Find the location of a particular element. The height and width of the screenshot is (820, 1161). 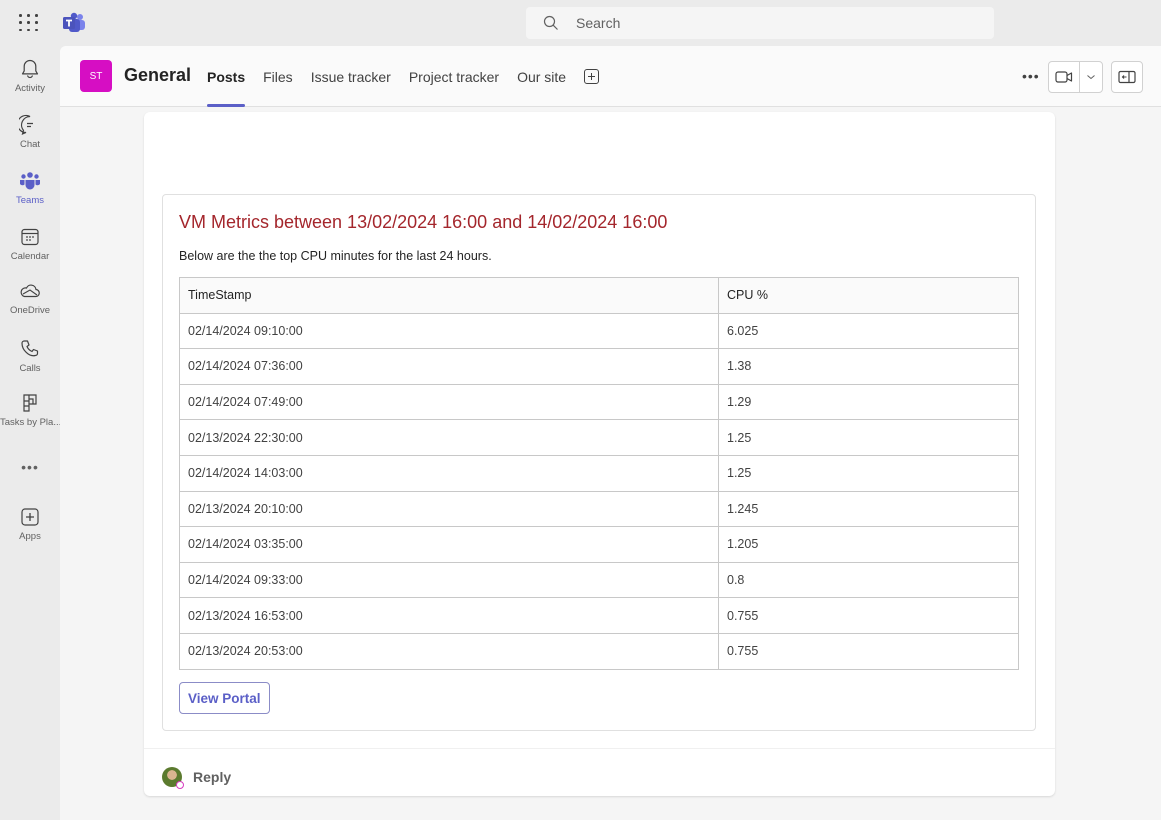

rail-item-activity: Activity is located at coordinates (30, 77).